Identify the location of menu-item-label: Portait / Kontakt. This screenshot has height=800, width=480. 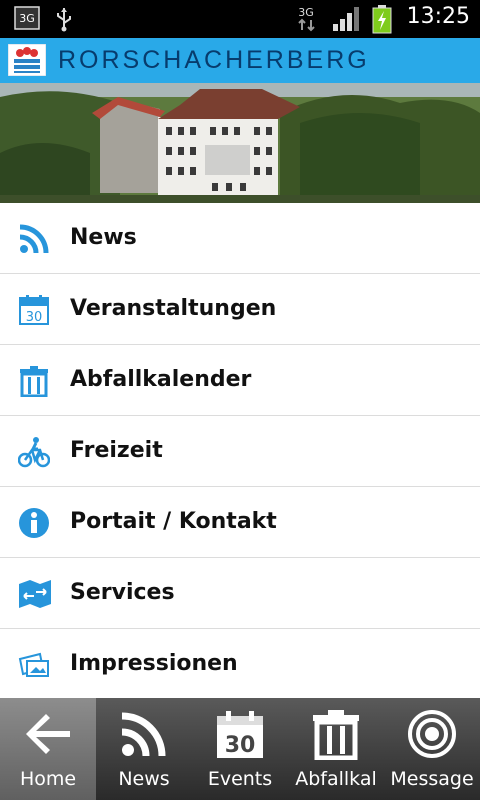
(173, 521).